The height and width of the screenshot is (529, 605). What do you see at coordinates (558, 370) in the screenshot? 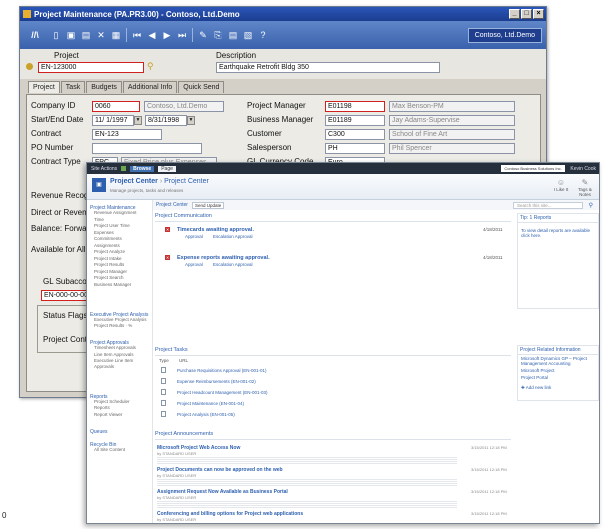
I see `related-link: Microsoft Project` at bounding box center [558, 370].